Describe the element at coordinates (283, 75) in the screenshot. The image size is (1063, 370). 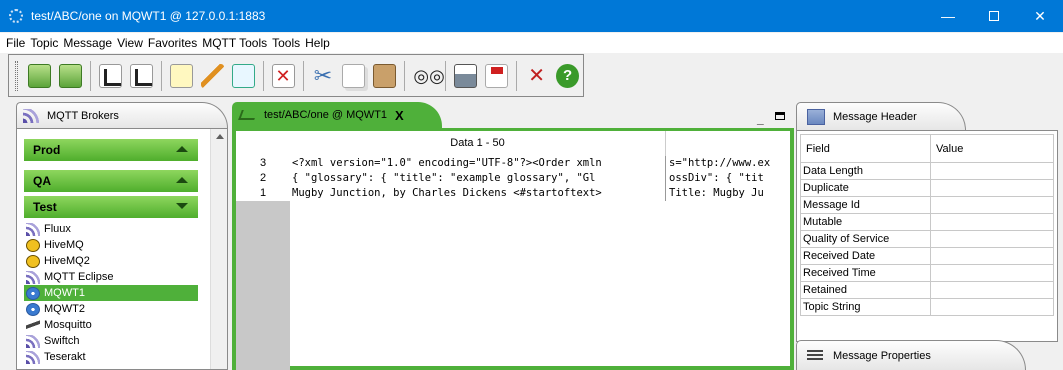
I see `delete-icon: ✕` at that location.